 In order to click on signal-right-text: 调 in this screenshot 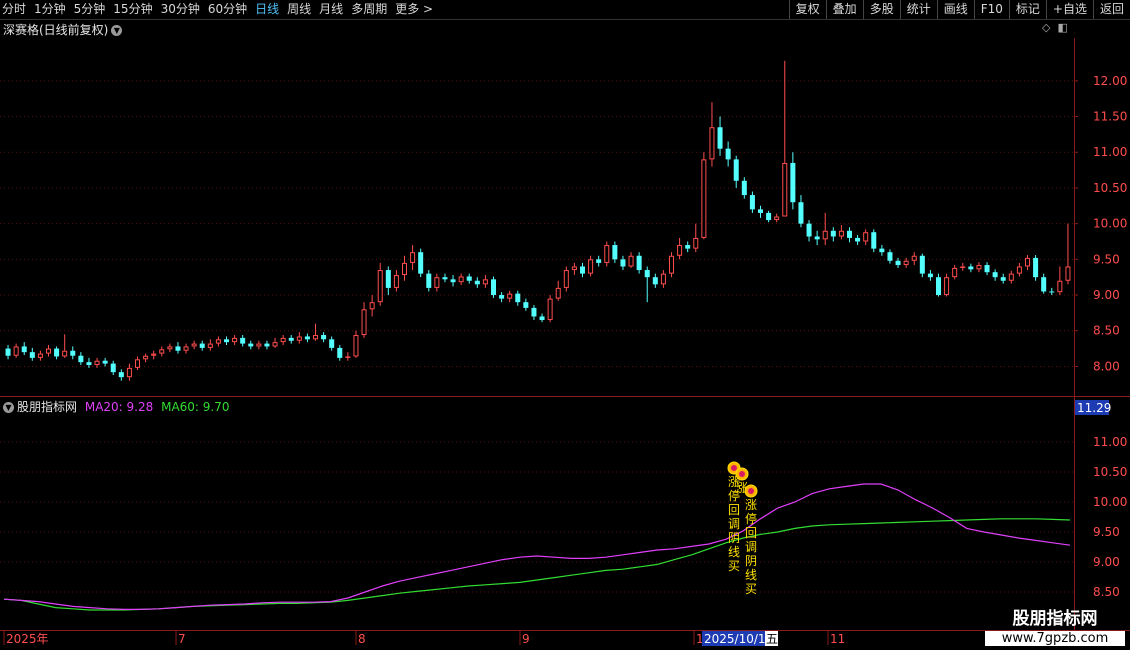, I will do `click(751, 547)`.